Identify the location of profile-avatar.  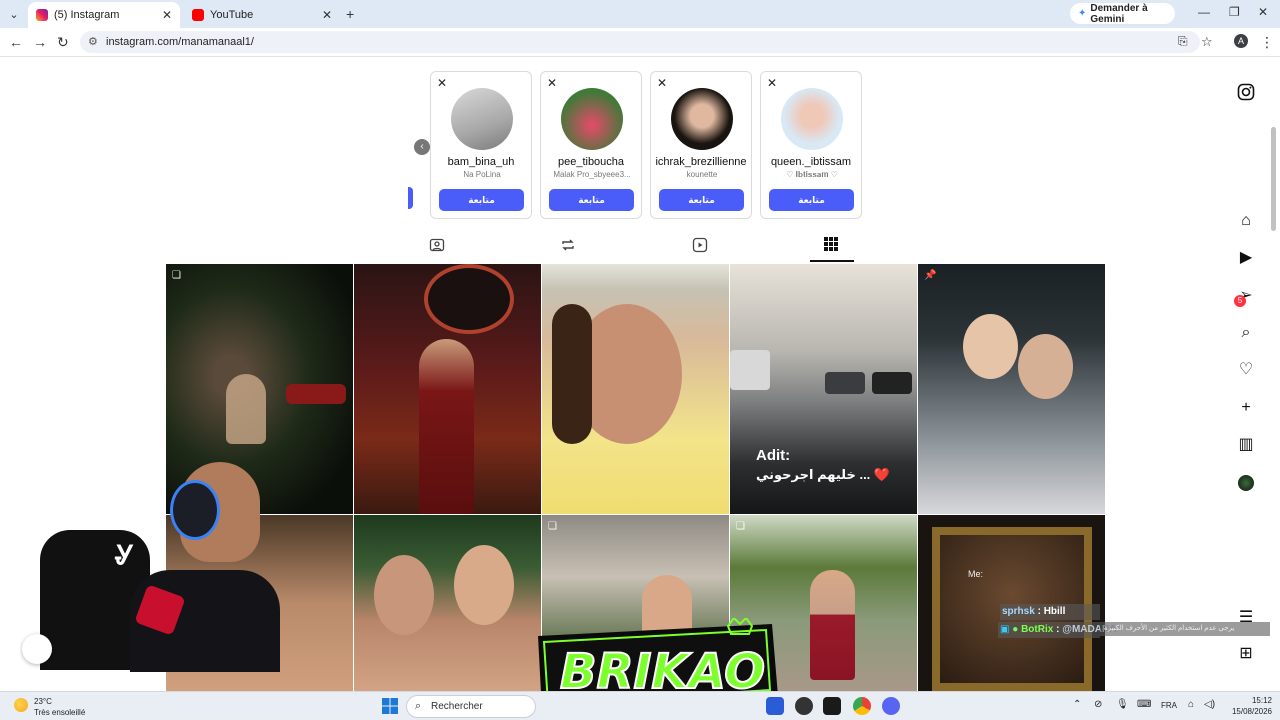
(1246, 483).